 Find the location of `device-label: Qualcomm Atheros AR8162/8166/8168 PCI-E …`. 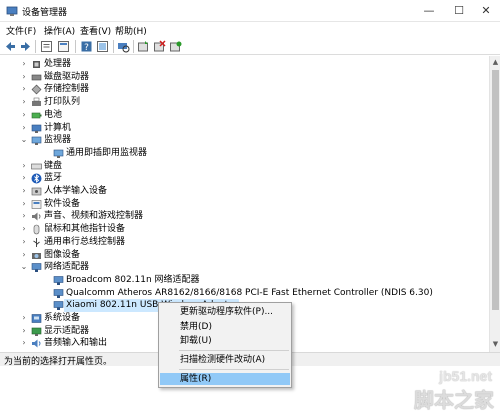

device-label: Qualcomm Atheros AR8162/8166/8168 PCI-E … is located at coordinates (249, 292).